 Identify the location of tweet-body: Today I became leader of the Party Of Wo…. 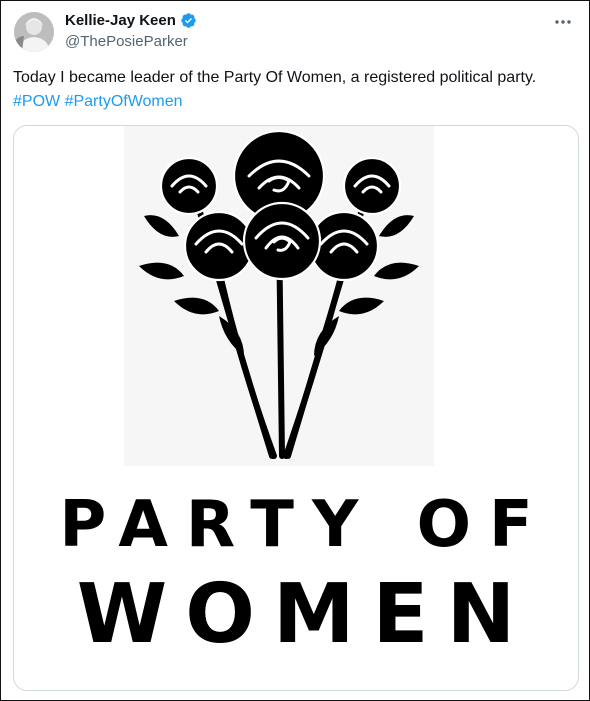
(275, 77).